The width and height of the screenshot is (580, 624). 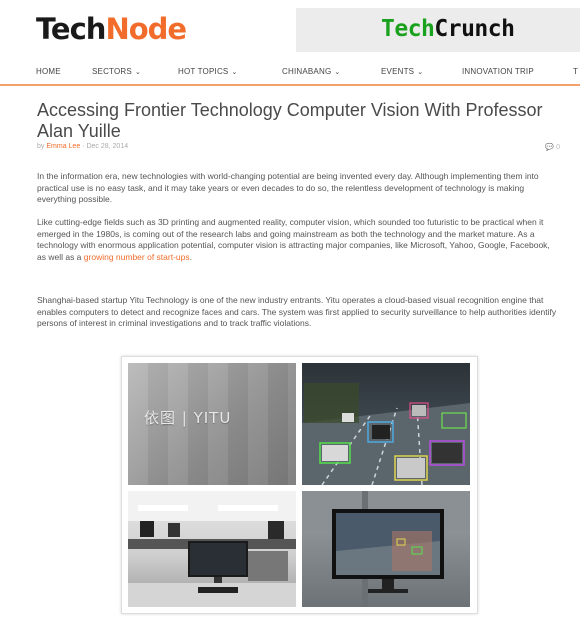 I want to click on nav-item-hot-topics: HOT TOPICS ⌄, so click(x=208, y=71).